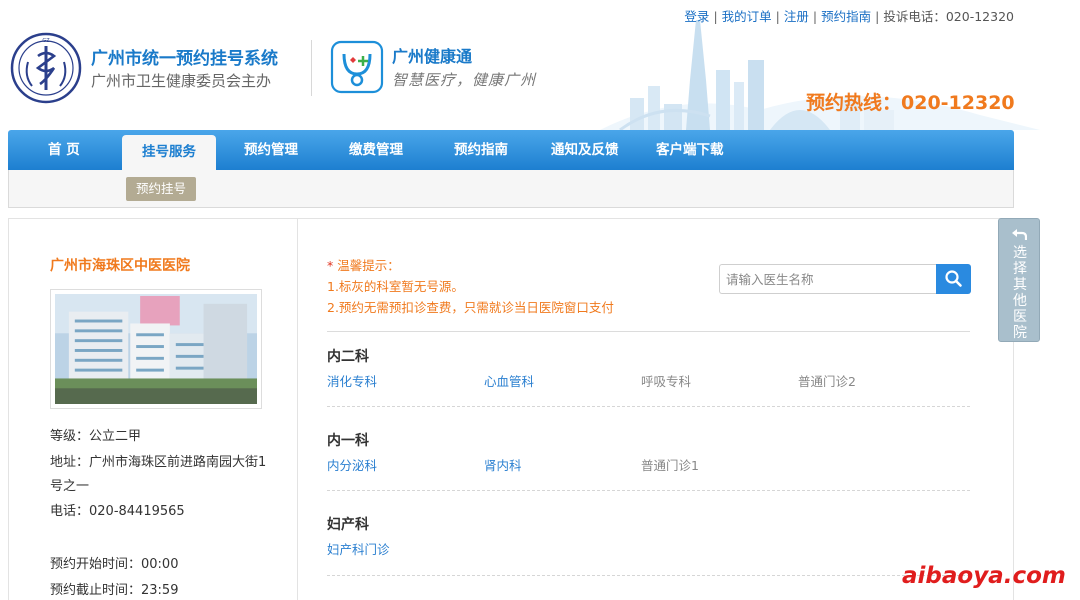 The width and height of the screenshot is (1080, 600). What do you see at coordinates (96, 436) in the screenshot?
I see `hospital-level: 等级：公立二甲` at bounding box center [96, 436].